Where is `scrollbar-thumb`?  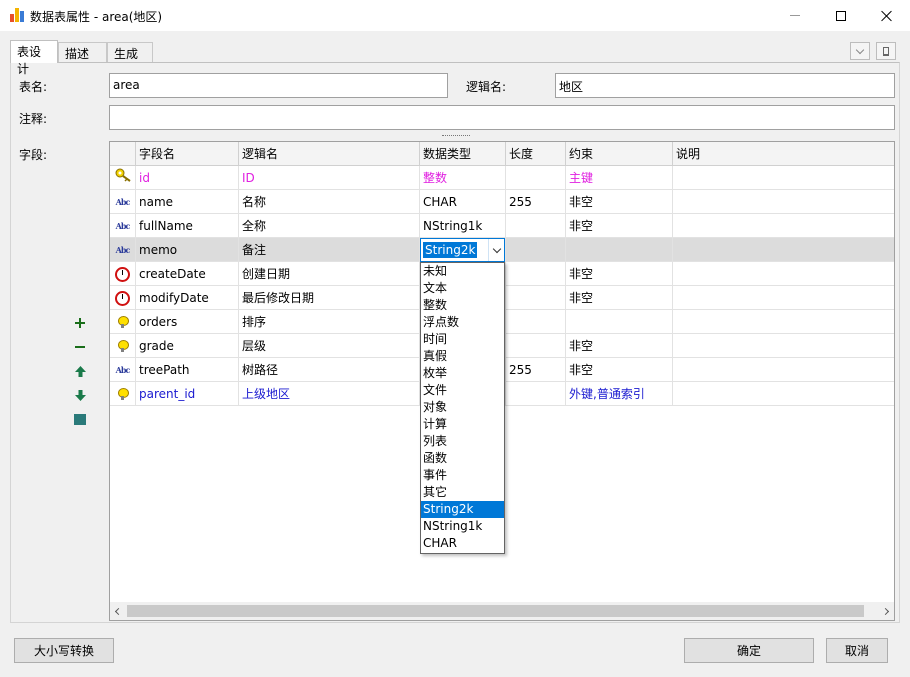
scrollbar-thumb is located at coordinates (495, 611).